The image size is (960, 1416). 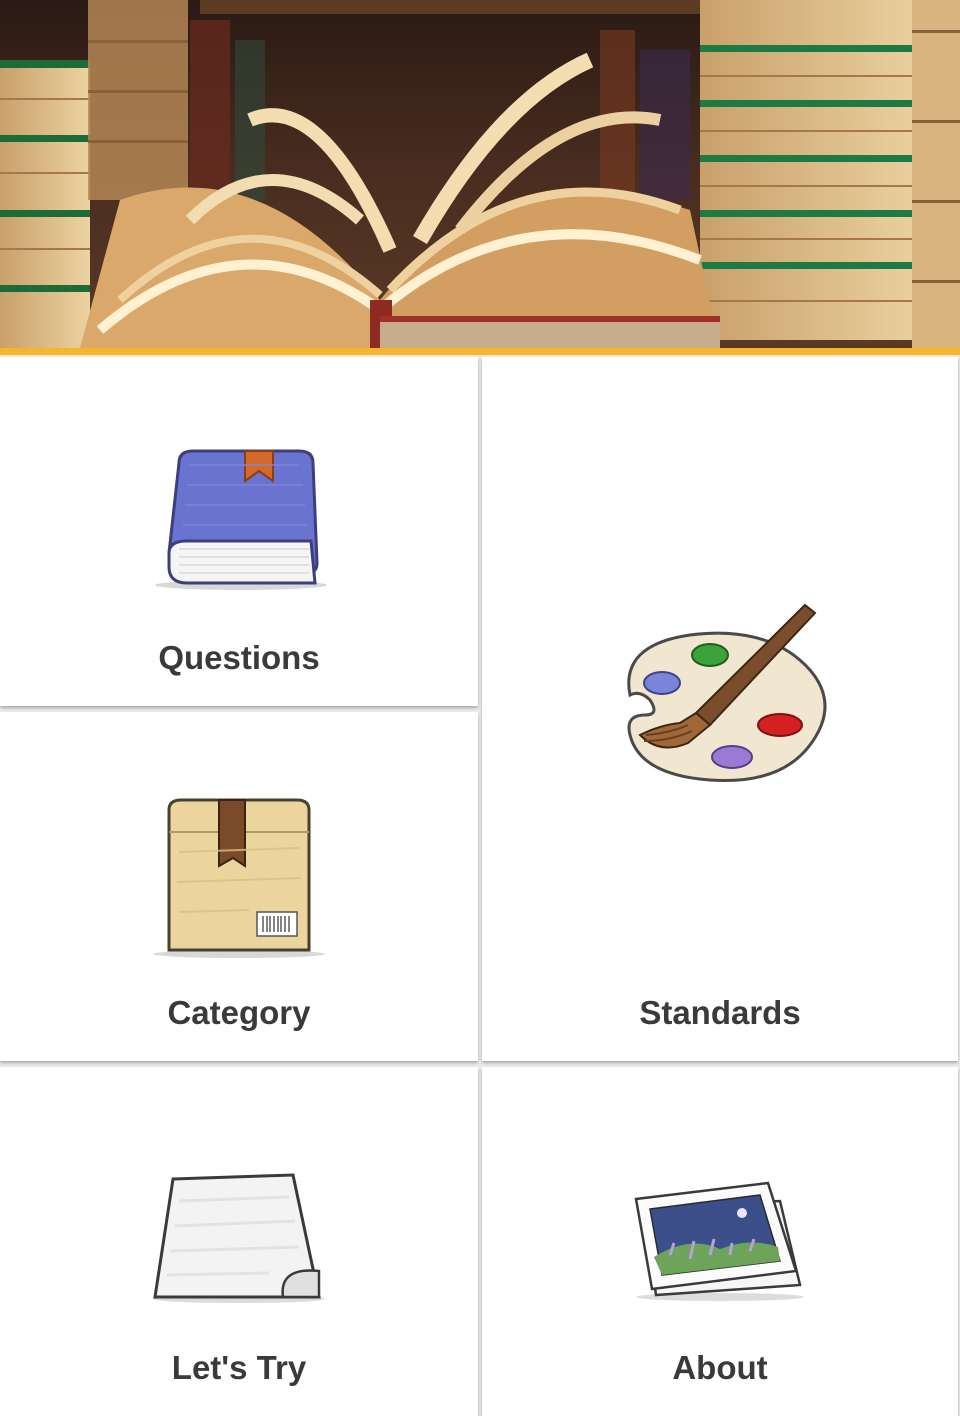 I want to click on photos-icon, so click(x=720, y=1240).